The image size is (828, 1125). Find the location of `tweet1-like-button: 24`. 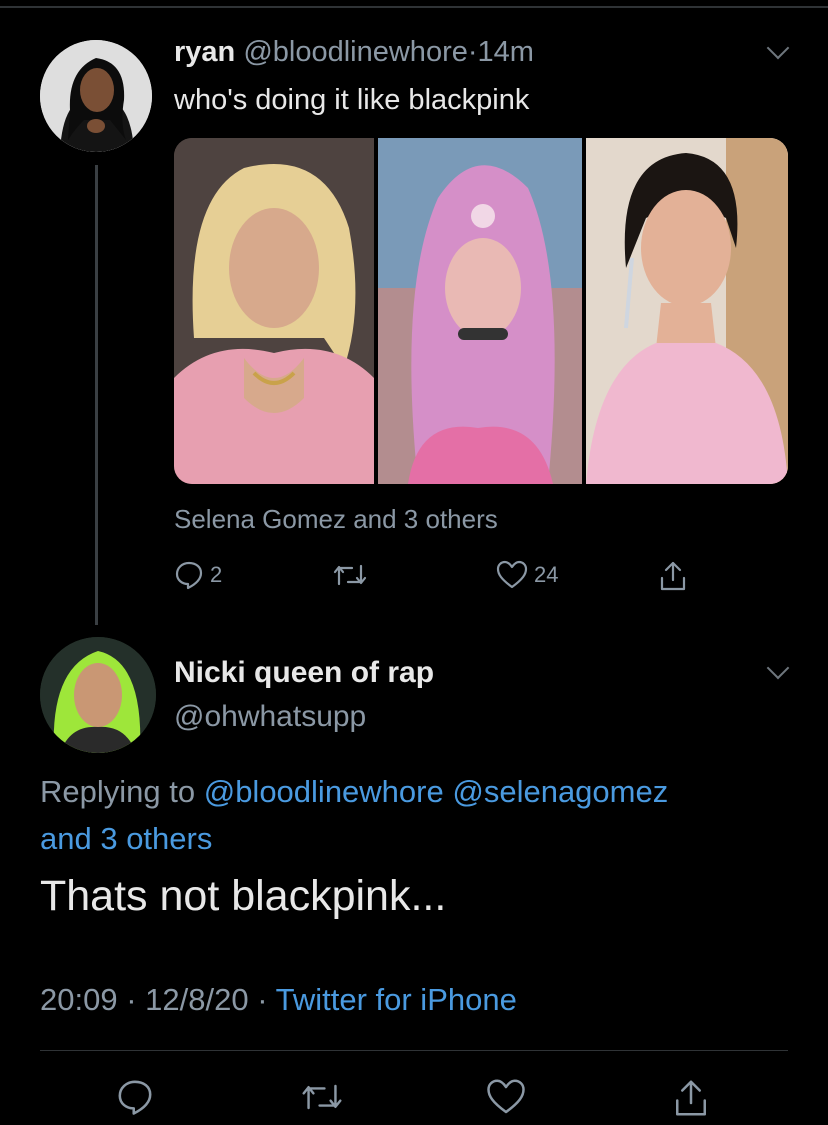

tweet1-like-button: 24 is located at coordinates (527, 575).